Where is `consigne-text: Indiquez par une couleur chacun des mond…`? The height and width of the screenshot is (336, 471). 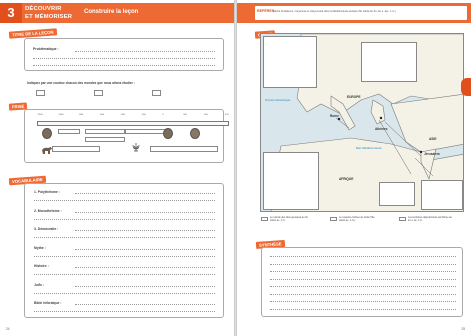 consigne-text: Indiquez par une couleur chacun des mond… is located at coordinates (81, 83).